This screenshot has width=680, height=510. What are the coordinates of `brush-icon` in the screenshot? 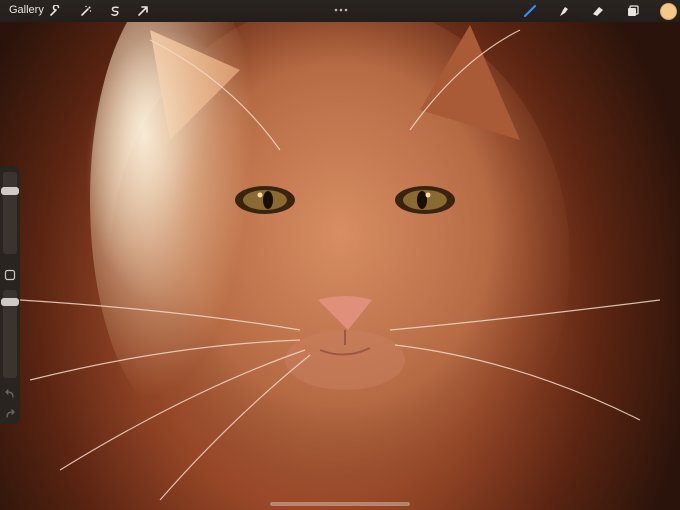 It's located at (530, 11).